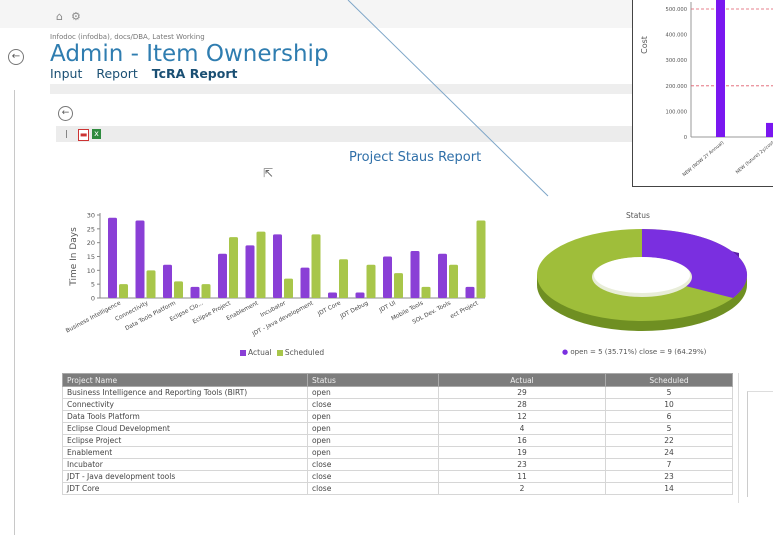 The width and height of the screenshot is (773, 535). I want to click on col-scheduled: Scheduled, so click(669, 380).